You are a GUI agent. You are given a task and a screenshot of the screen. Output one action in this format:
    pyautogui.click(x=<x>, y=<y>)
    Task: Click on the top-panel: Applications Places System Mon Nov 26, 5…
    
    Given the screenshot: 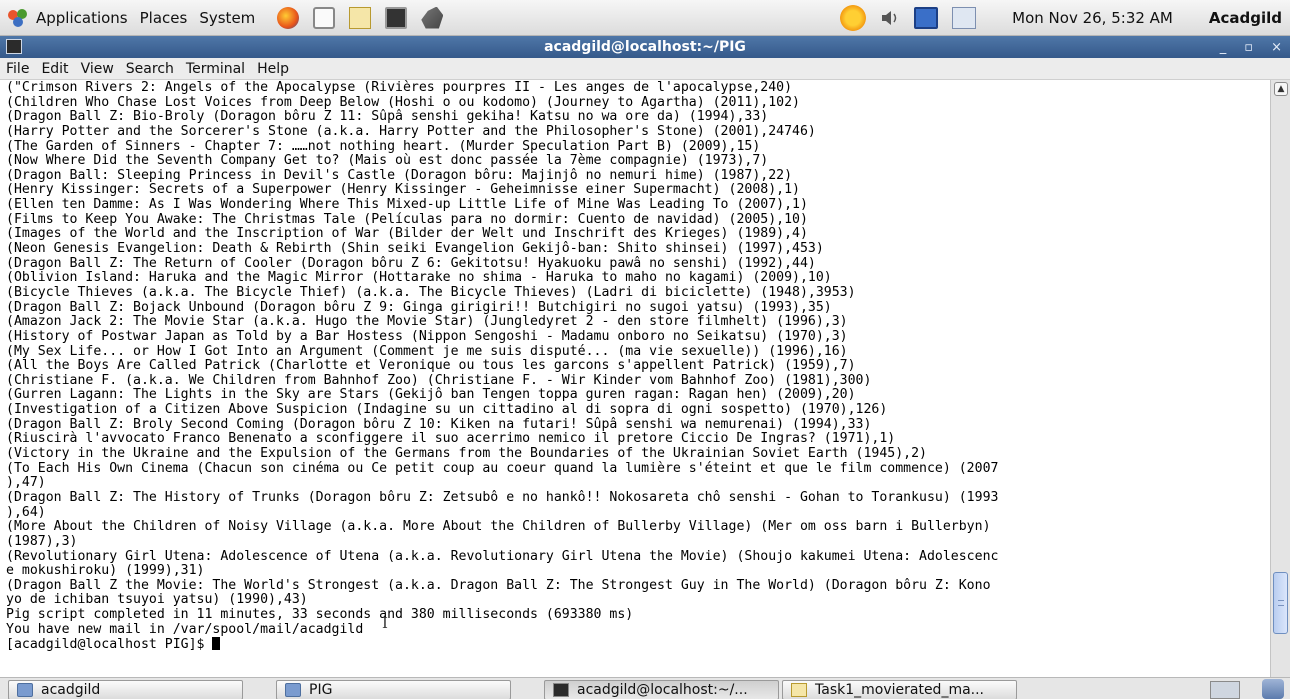 What is the action you would take?
    pyautogui.click(x=645, y=18)
    